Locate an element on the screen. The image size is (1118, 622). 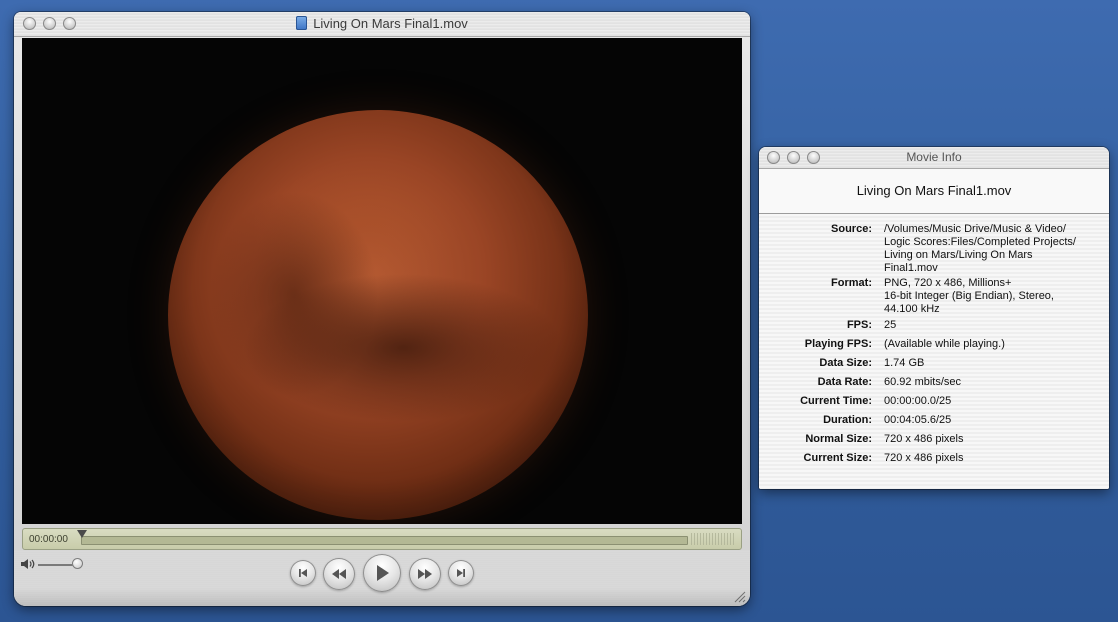
info-title: Movie Info is located at coordinates (934, 157).